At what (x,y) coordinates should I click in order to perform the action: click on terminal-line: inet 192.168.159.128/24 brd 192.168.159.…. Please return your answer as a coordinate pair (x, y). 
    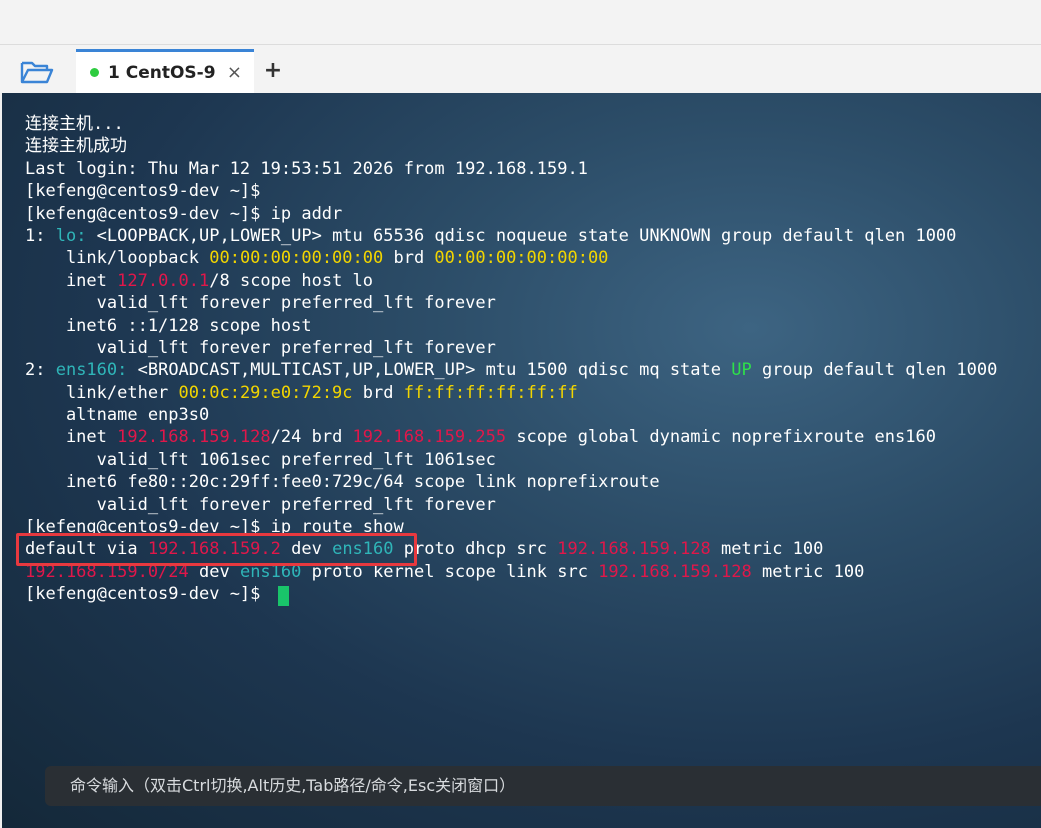
    Looking at the image, I should click on (511, 437).